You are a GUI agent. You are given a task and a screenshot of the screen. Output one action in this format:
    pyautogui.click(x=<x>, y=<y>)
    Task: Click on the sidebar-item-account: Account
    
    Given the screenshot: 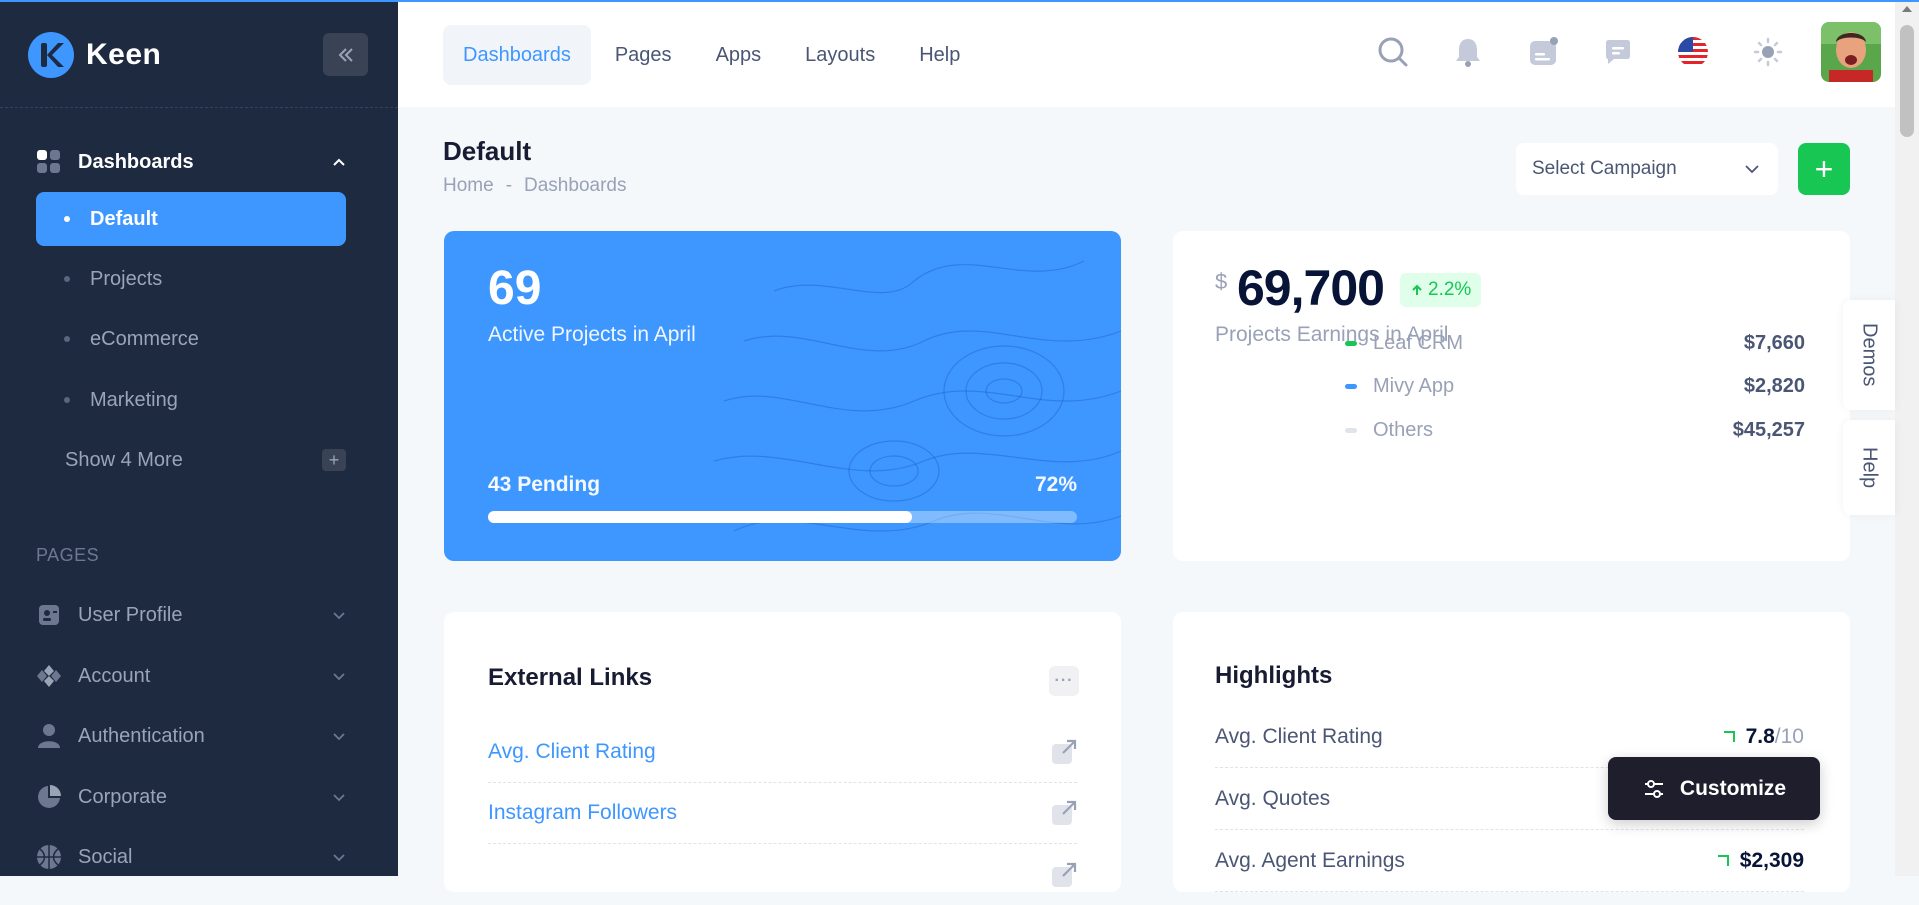 What is the action you would take?
    pyautogui.click(x=191, y=676)
    